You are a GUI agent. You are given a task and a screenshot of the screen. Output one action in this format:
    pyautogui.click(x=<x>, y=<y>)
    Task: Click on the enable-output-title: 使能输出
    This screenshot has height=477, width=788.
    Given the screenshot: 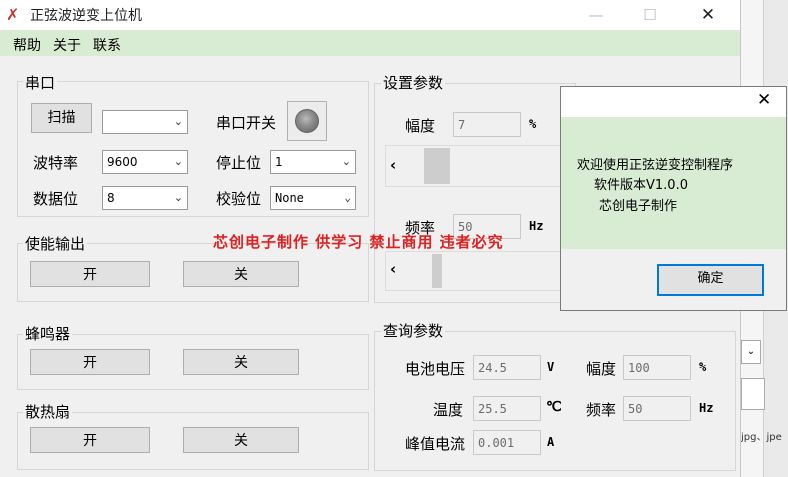 What is the action you would take?
    pyautogui.click(x=55, y=243)
    